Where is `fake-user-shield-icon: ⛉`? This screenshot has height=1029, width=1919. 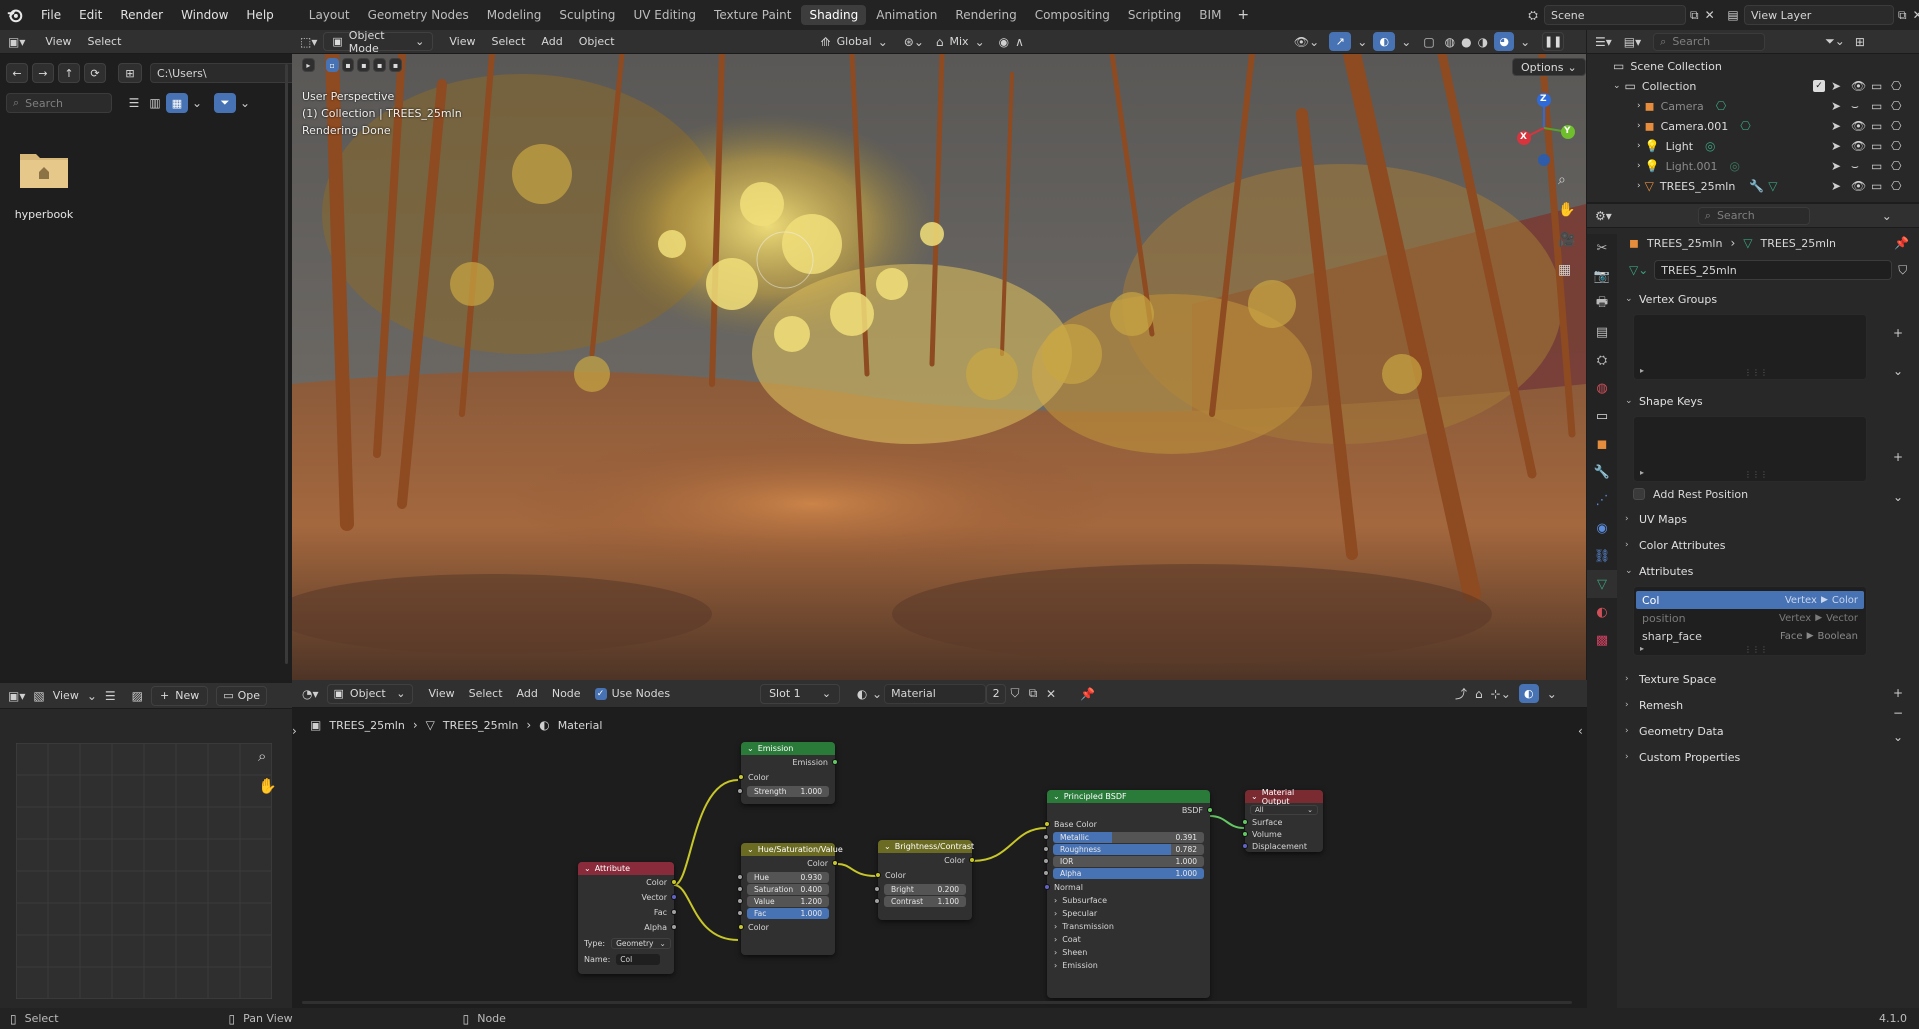
fake-user-shield-icon: ⛉ is located at coordinates (1902, 270).